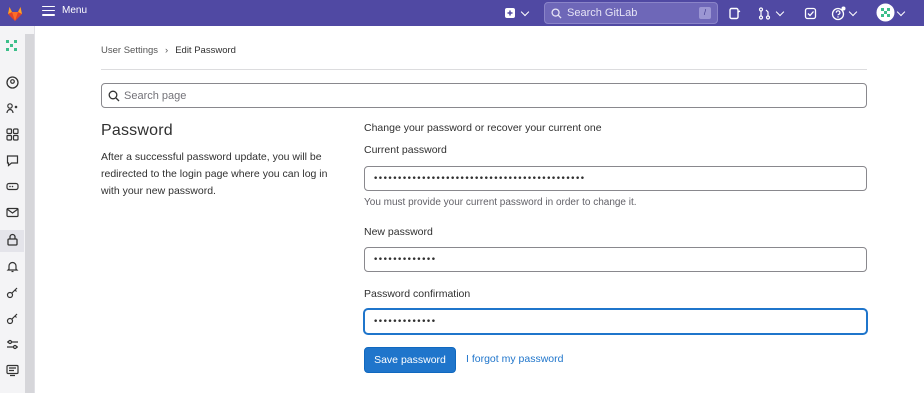 The height and width of the screenshot is (393, 924). Describe the element at coordinates (129, 50) in the screenshot. I see `breadcrumb-user-settings: User Settings` at that location.